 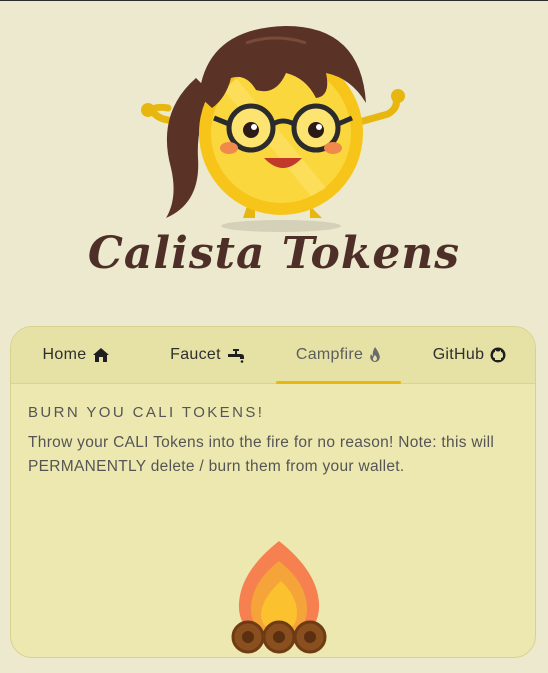 I want to click on tab-faucet: Faucet, so click(x=207, y=355).